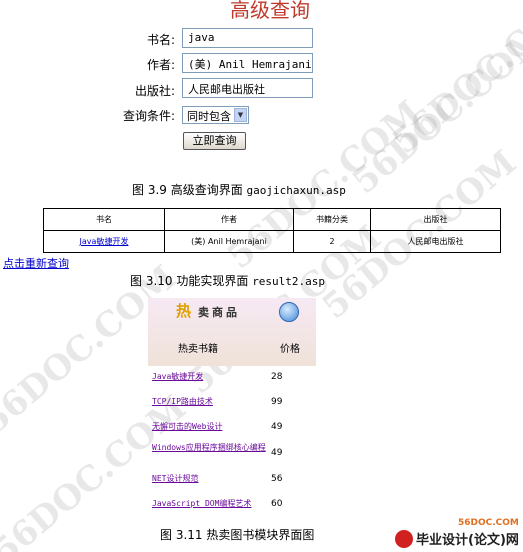 The image size is (523, 552). I want to click on table-row: Java敏捷开发 (美) Anil Hemrajani 2 人民邮电出版社, so click(272, 241).